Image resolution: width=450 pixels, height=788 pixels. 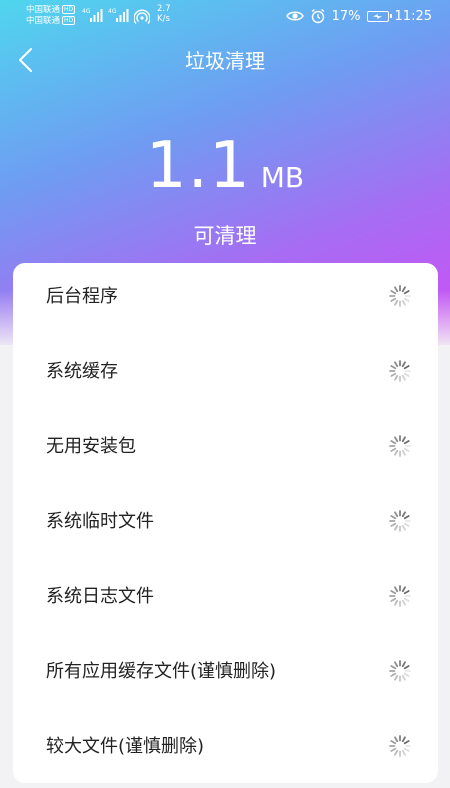 What do you see at coordinates (43, 21) in the screenshot?
I see `carrier-2-name: 中国联通` at bounding box center [43, 21].